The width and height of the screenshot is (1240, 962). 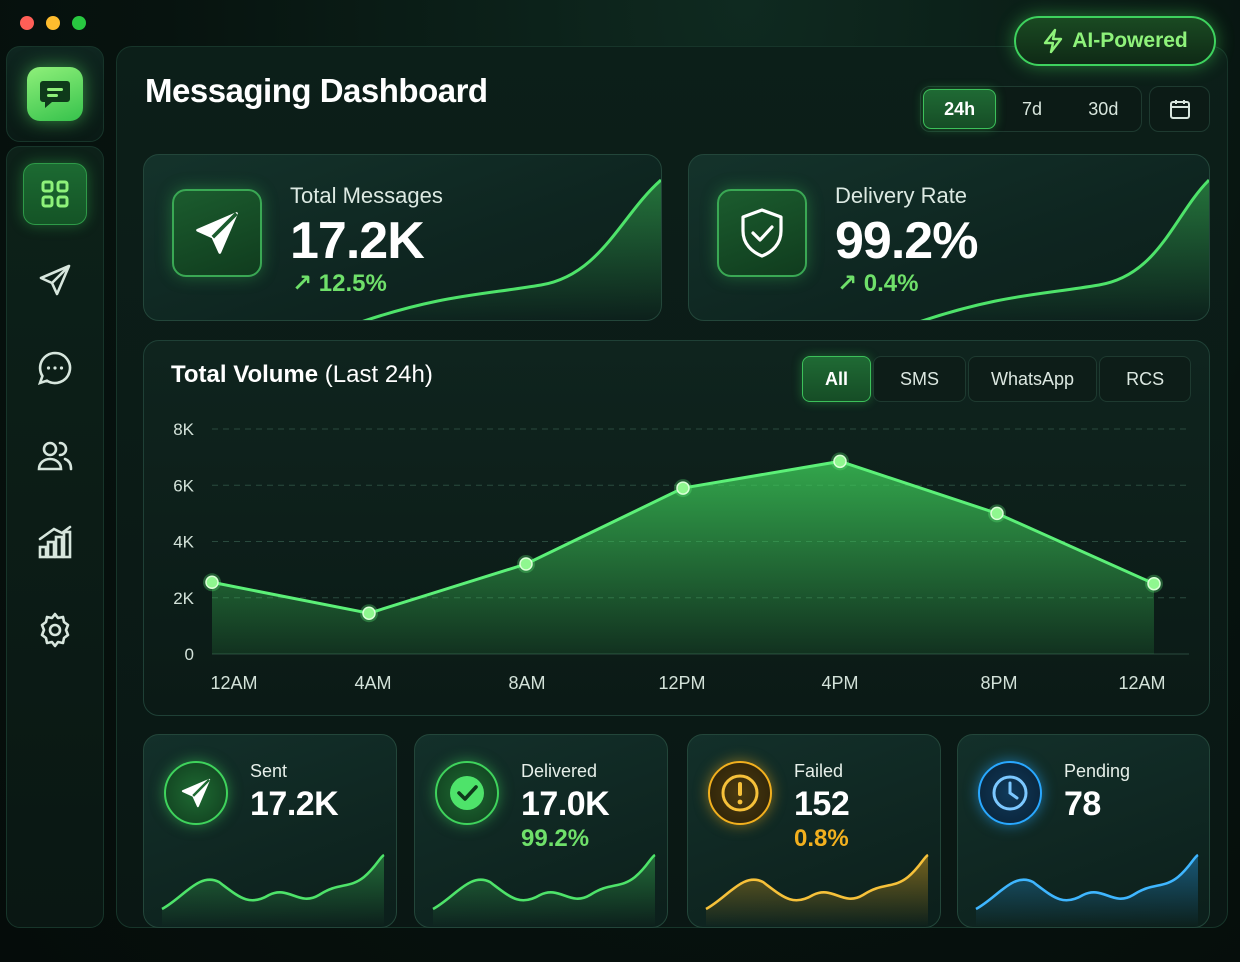 What do you see at coordinates (1053, 41) in the screenshot?
I see `lightning-icon` at bounding box center [1053, 41].